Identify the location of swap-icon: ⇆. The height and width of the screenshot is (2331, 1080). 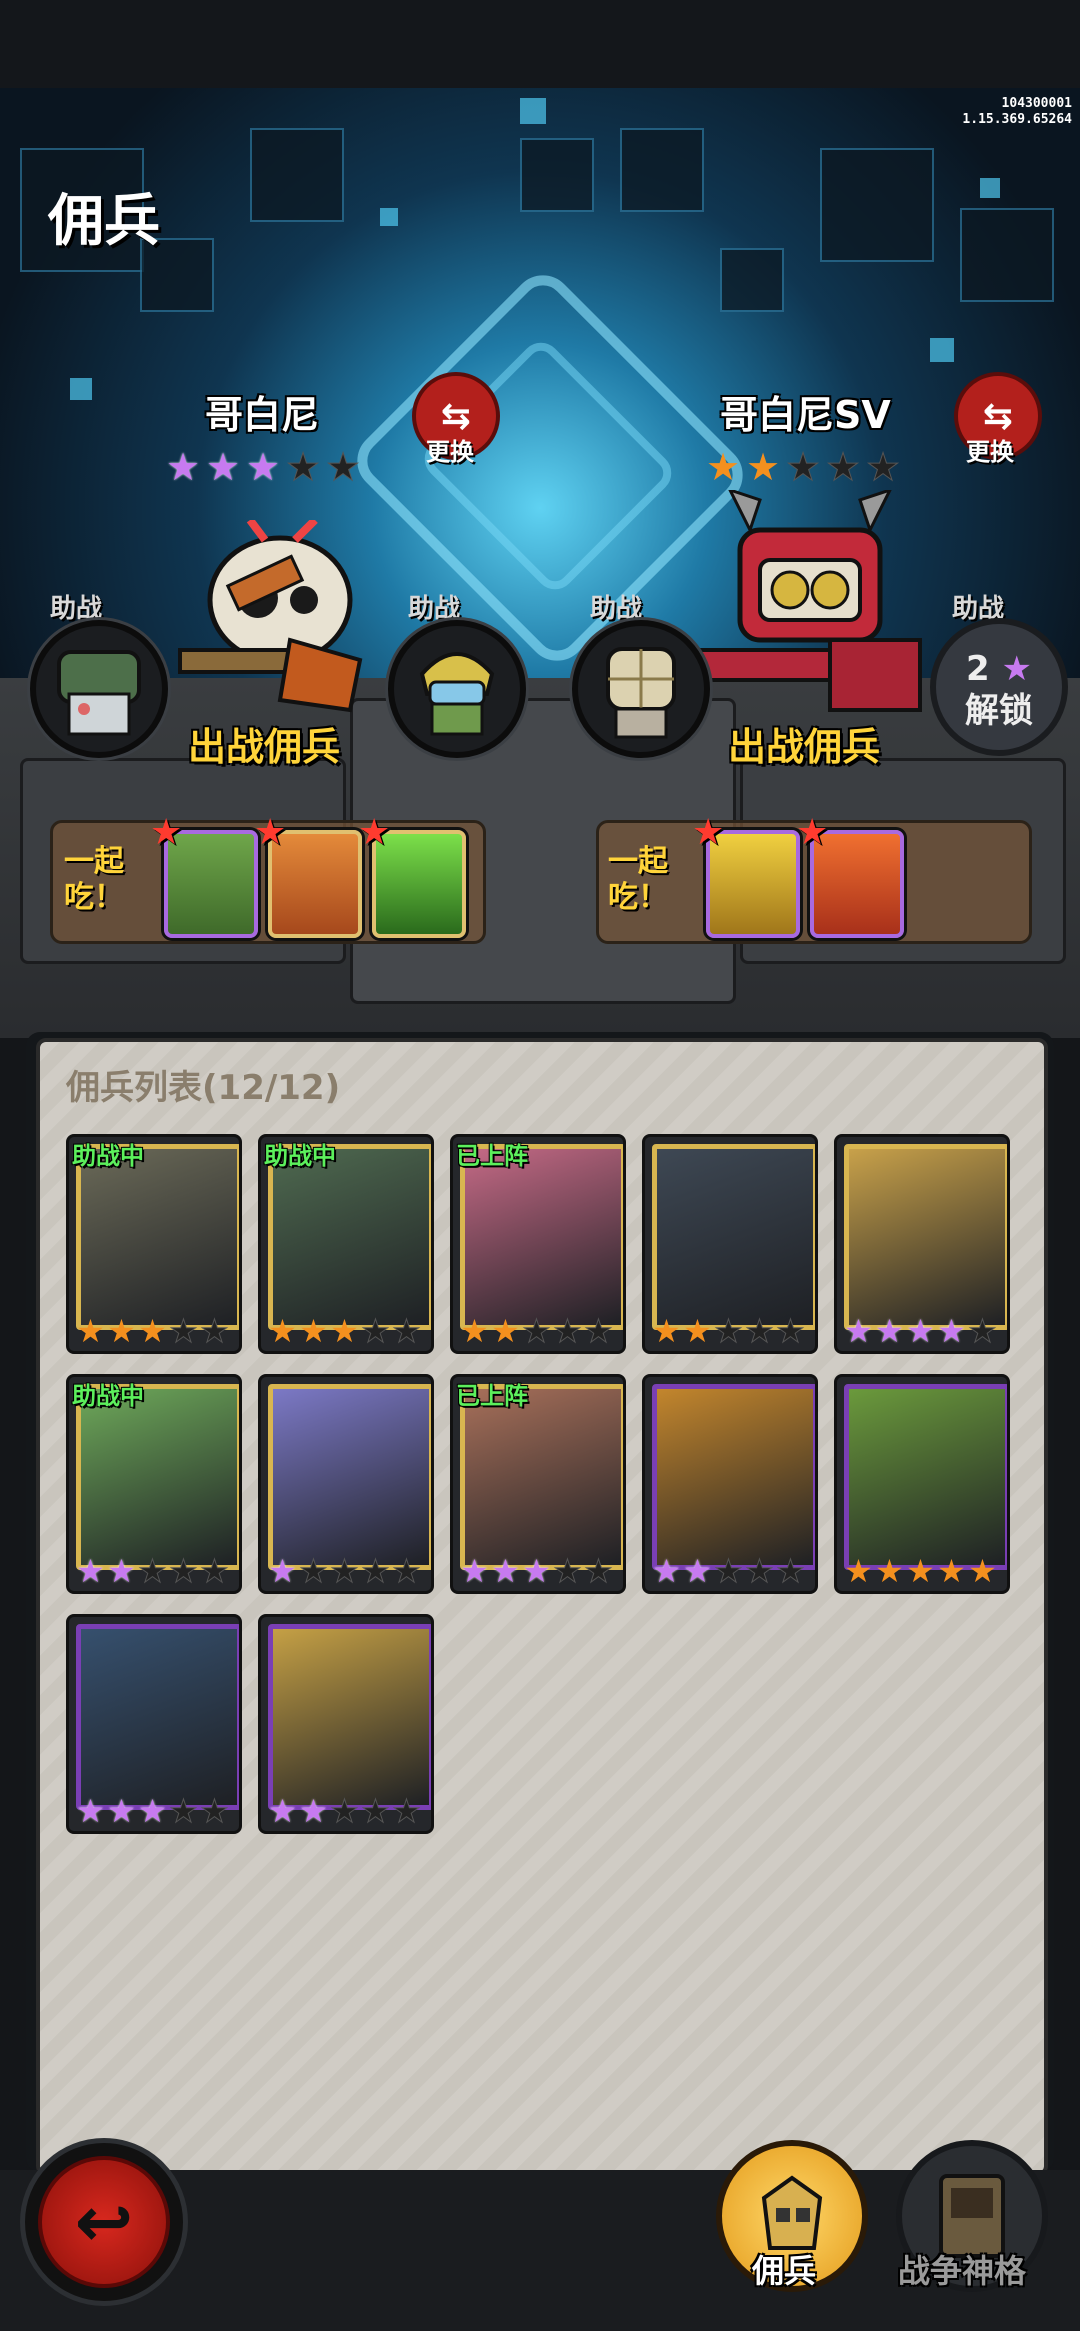
(998, 416).